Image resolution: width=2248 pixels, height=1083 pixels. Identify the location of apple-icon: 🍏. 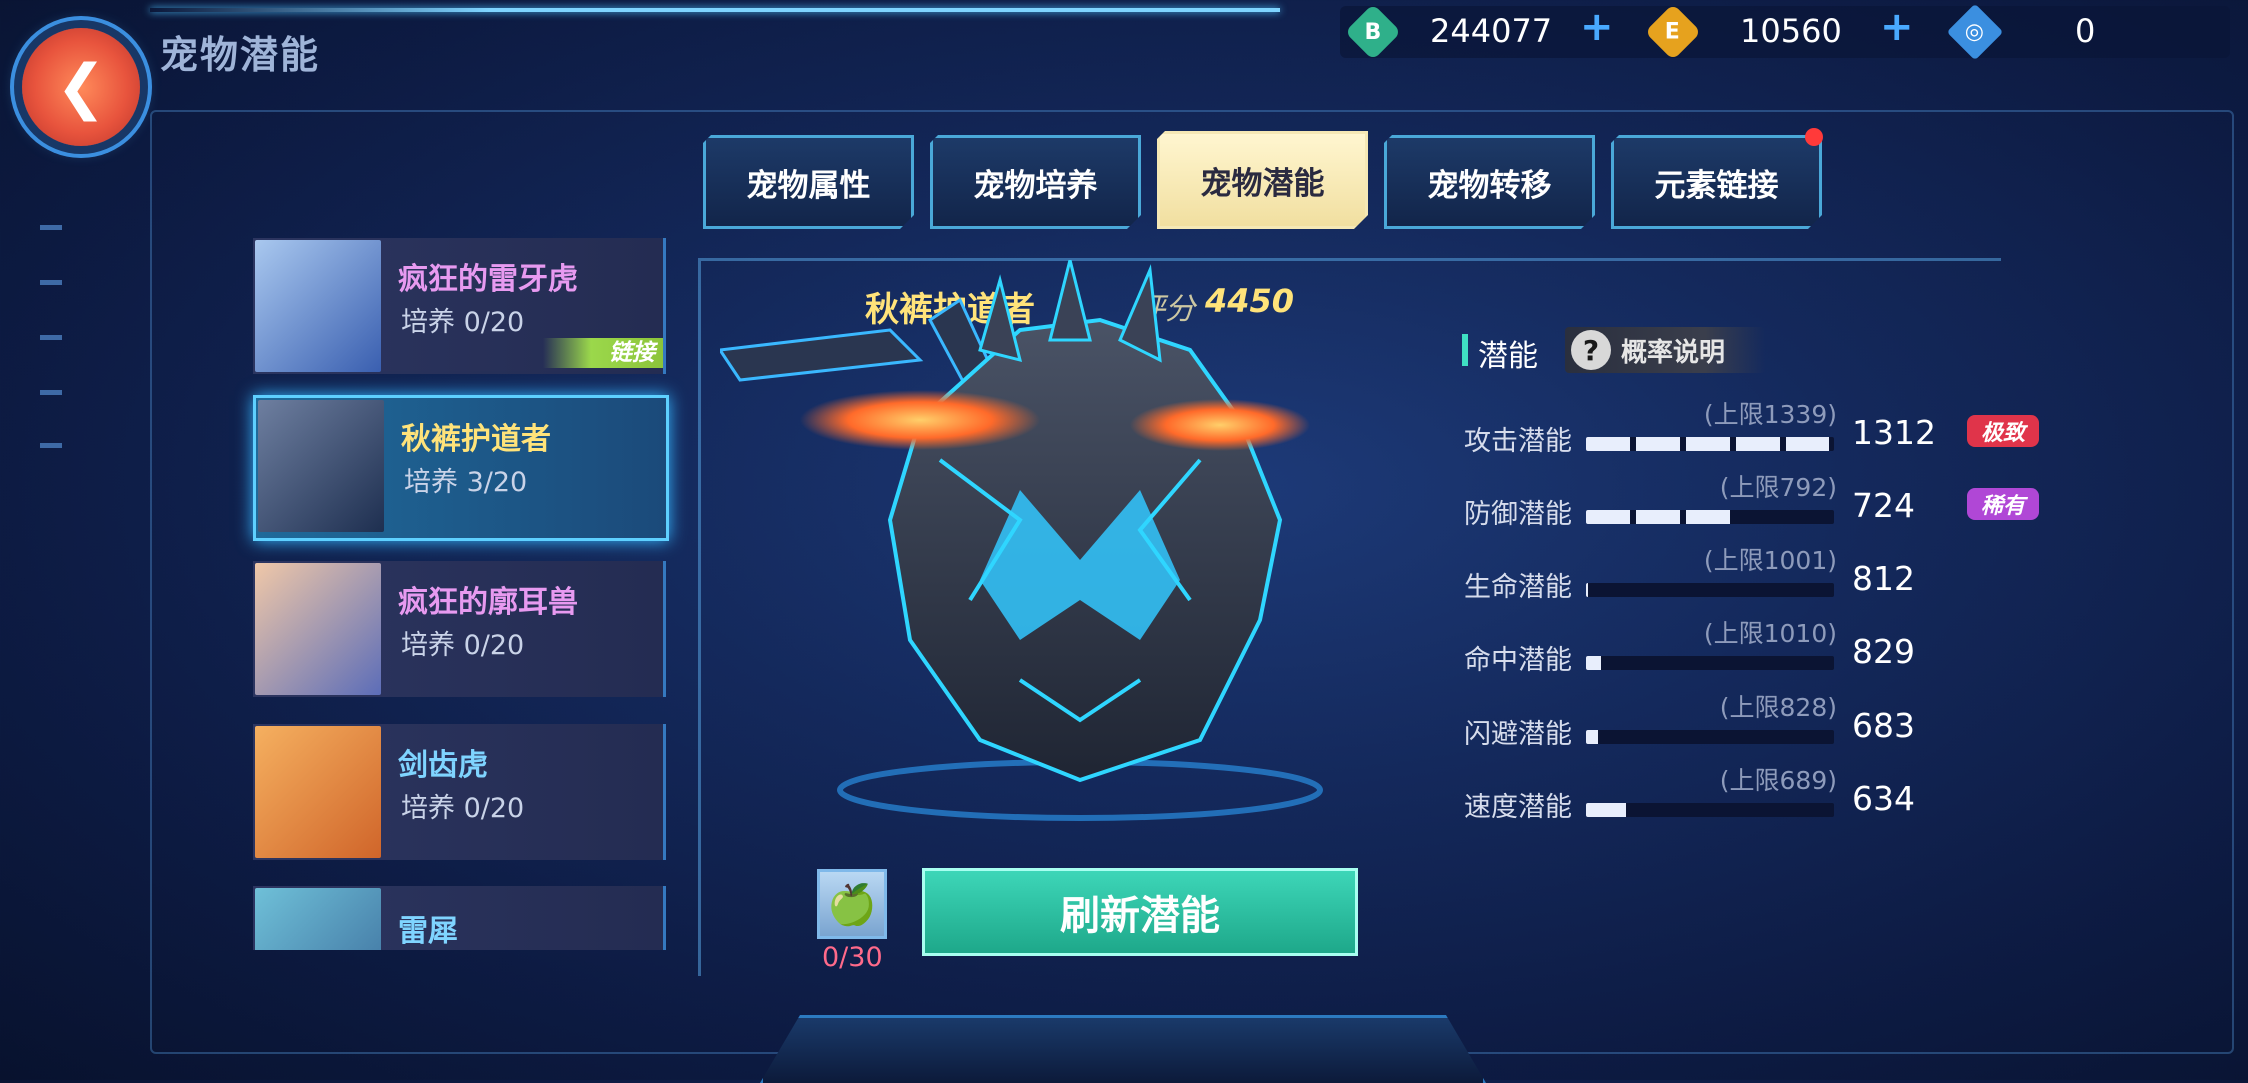
(852, 904).